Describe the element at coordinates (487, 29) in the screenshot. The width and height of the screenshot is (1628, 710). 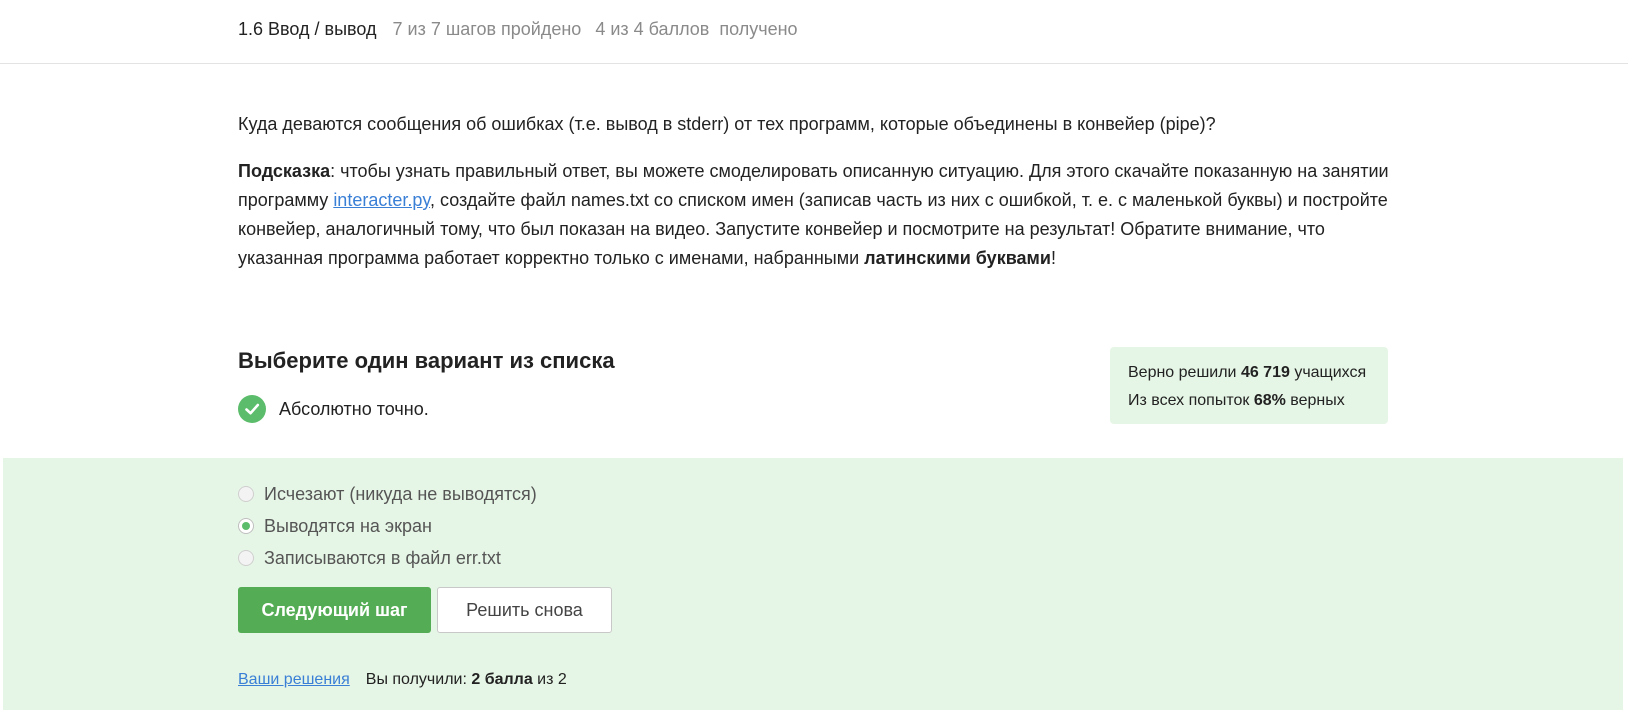
I see `steps-progress: 7 из 7 шагов пройдено` at that location.